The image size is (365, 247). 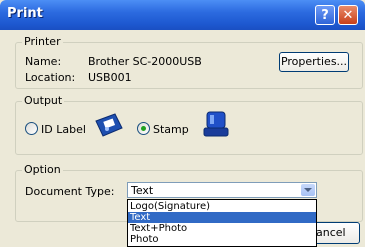 What do you see at coordinates (63, 129) in the screenshot?
I see `id-label-radio-label: ID Label` at bounding box center [63, 129].